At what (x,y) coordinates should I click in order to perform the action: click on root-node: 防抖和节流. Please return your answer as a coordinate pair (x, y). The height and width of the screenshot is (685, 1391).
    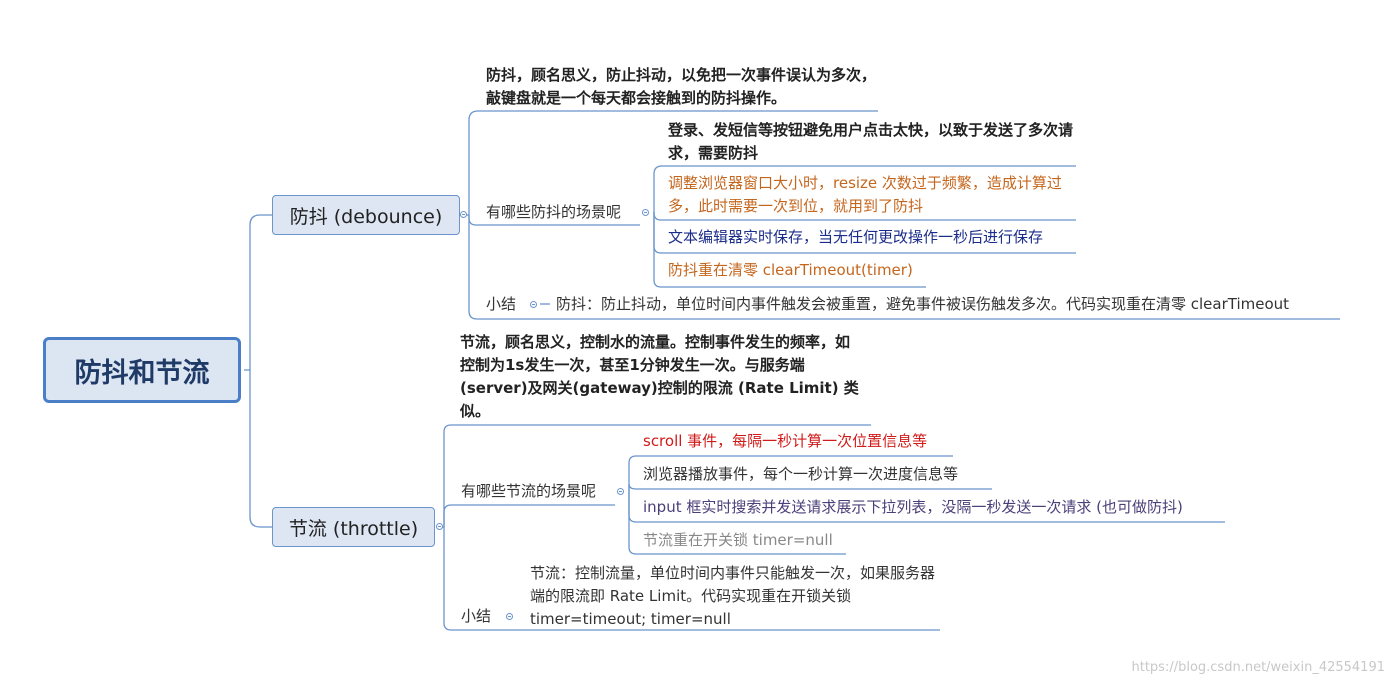
    Looking at the image, I should click on (142, 370).